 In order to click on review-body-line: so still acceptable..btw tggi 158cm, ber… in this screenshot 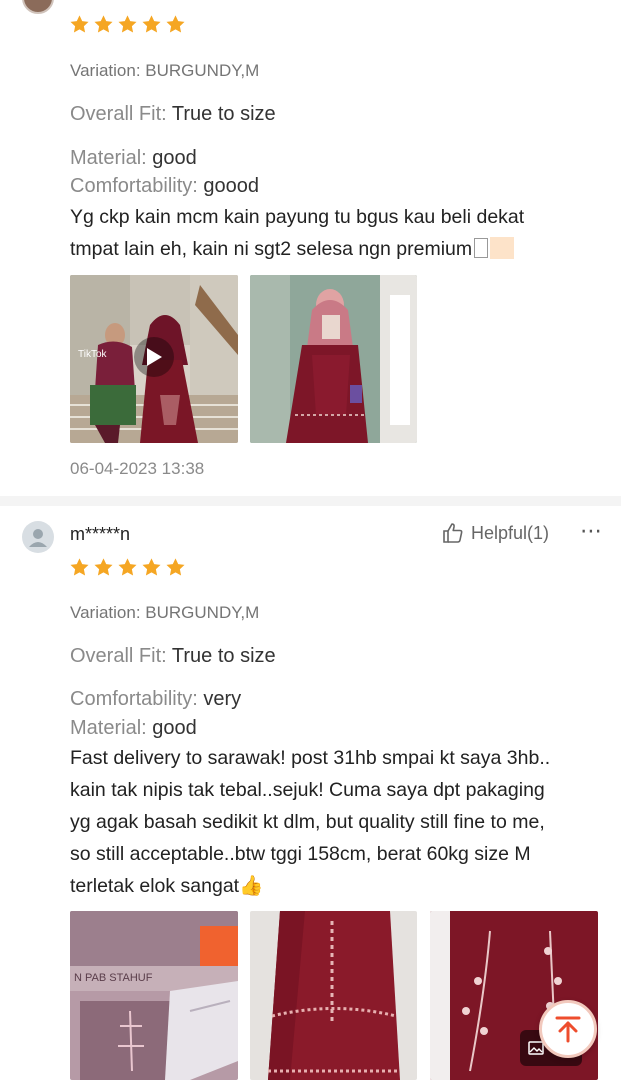, I will do `click(300, 854)`.